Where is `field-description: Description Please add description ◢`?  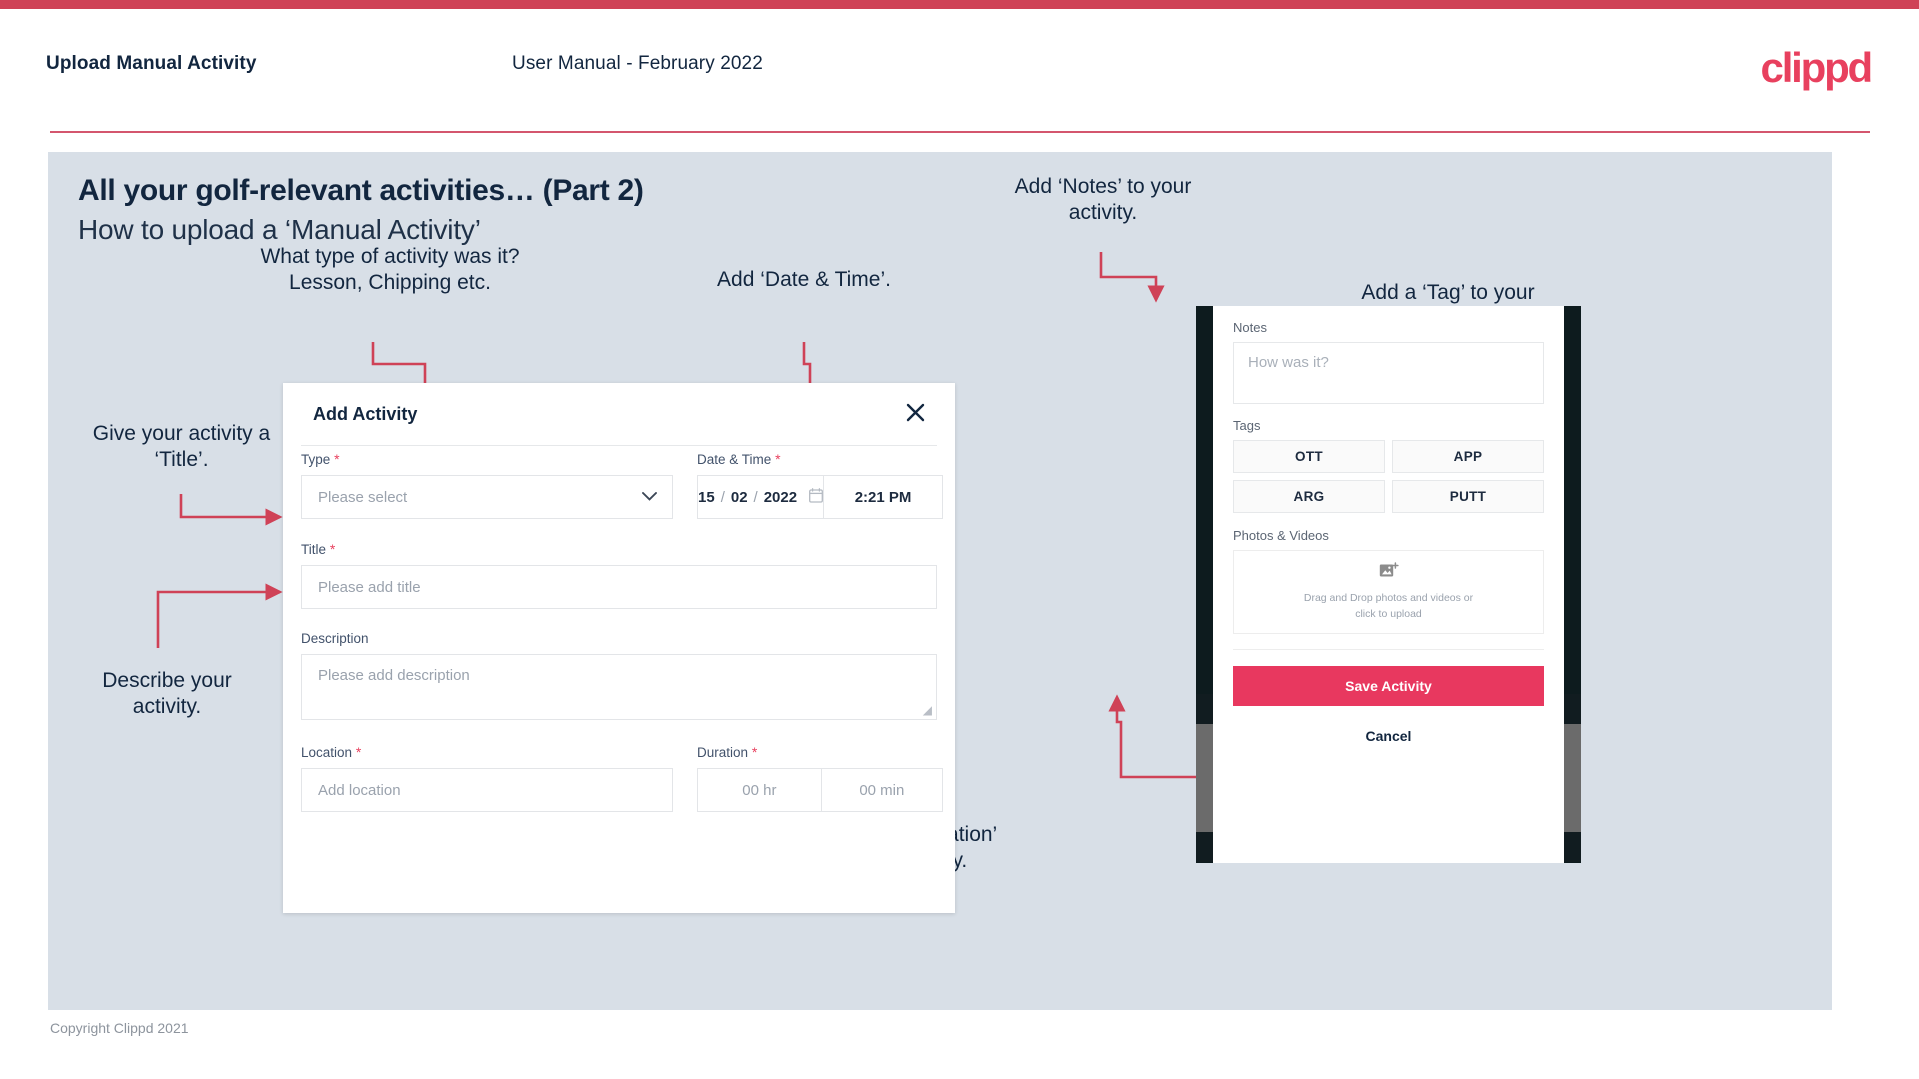
field-description: Description Please add description ◢ is located at coordinates (619, 664).